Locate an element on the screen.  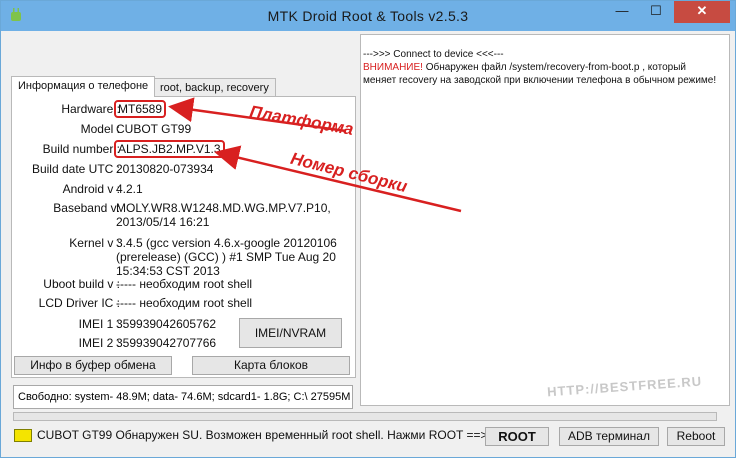
imei-nvram-button: IMEI/NVRAM is located at coordinates (290, 333).